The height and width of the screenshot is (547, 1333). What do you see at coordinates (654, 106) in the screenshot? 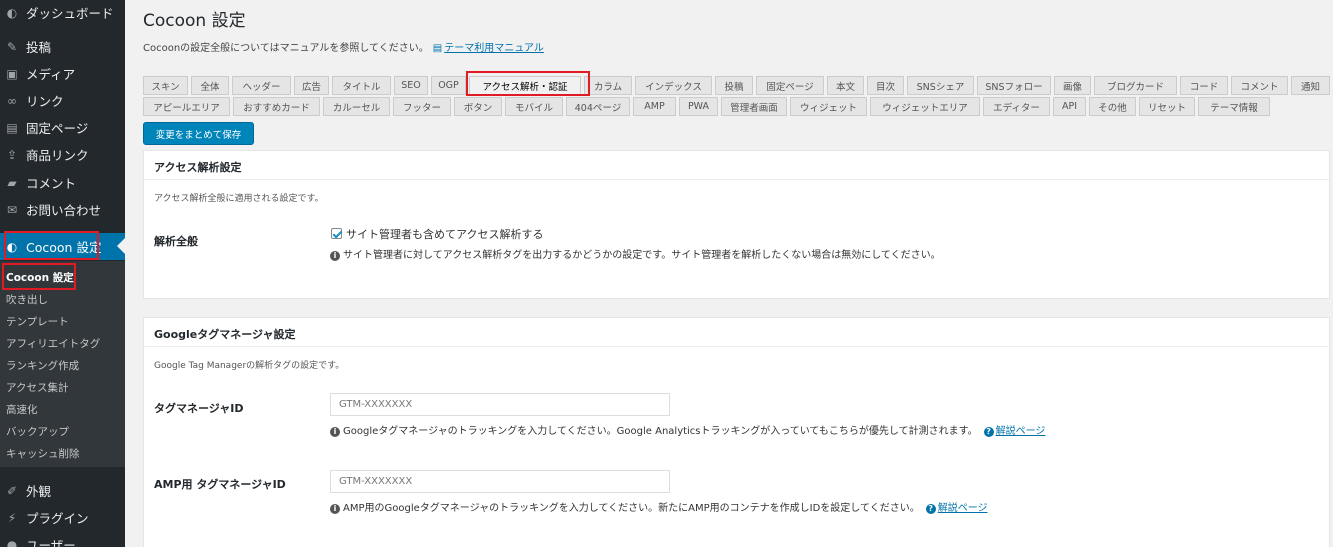
I see `tab-amp: AMP` at bounding box center [654, 106].